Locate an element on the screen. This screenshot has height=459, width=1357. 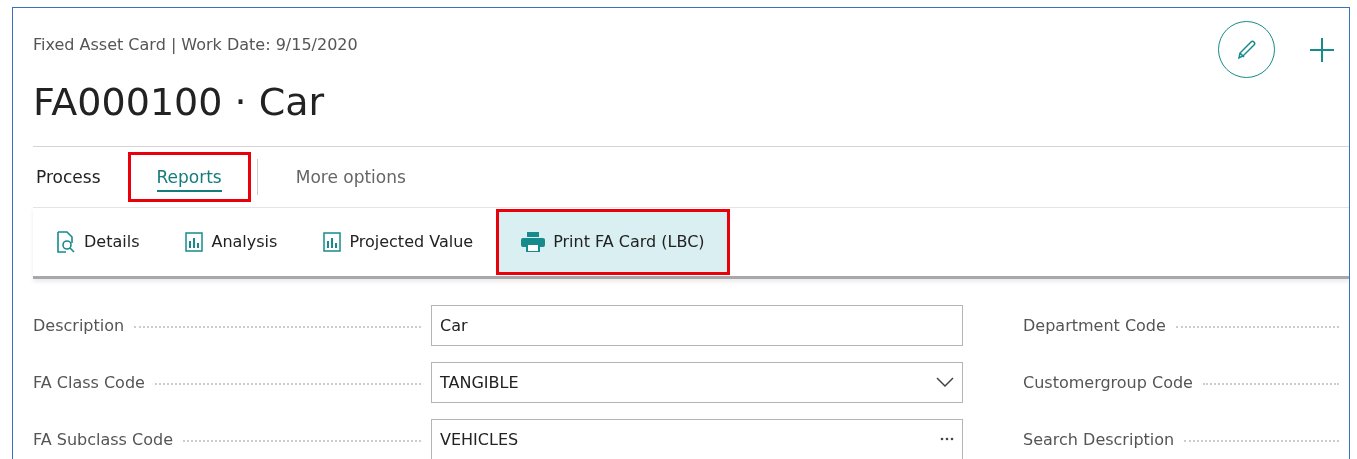
field-label: FA Subclass Code is located at coordinates (103, 439).